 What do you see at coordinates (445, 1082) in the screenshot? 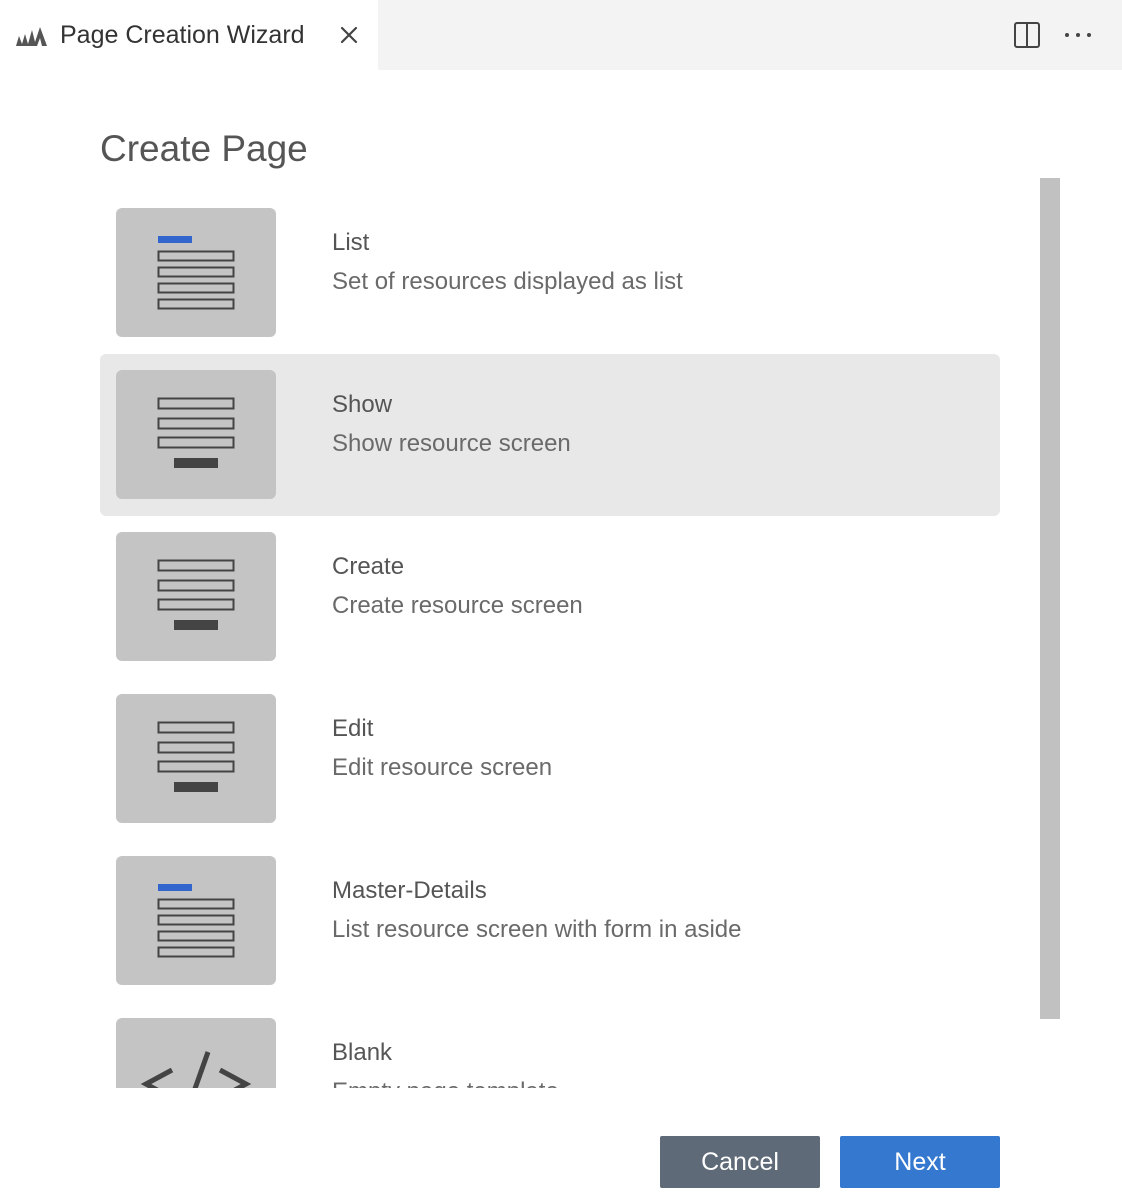
I see `template-description: Empty page template` at bounding box center [445, 1082].